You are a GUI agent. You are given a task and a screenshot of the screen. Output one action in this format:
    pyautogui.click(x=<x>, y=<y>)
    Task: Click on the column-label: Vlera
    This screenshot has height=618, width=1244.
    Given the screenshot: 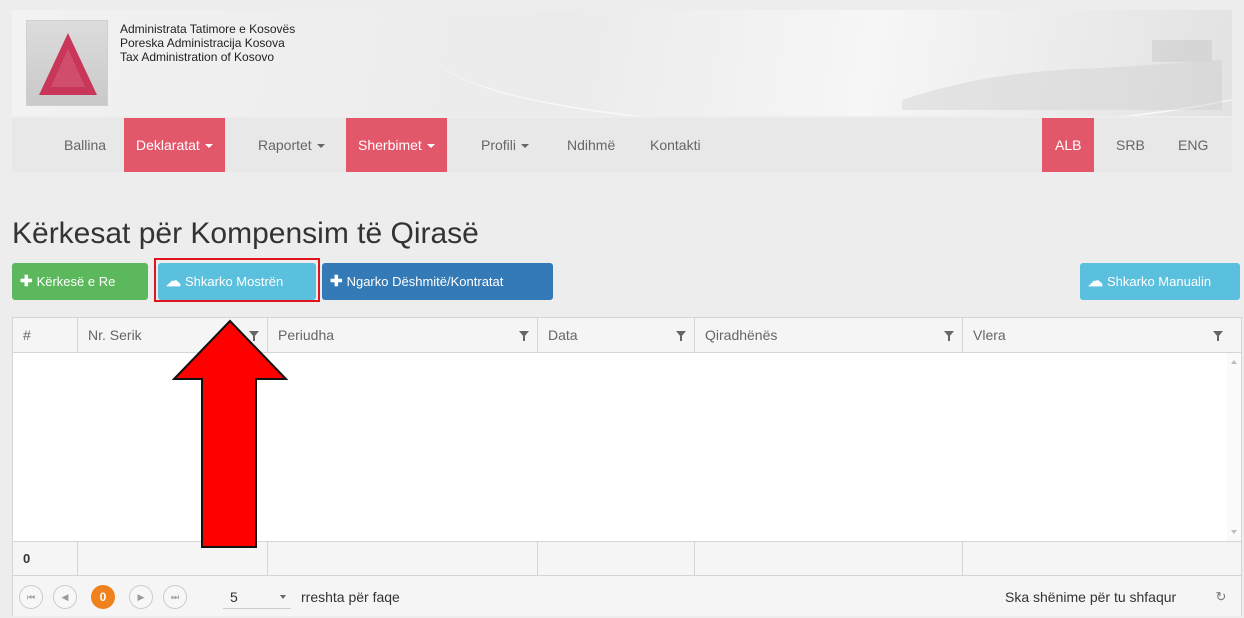 What is the action you would take?
    pyautogui.click(x=989, y=335)
    